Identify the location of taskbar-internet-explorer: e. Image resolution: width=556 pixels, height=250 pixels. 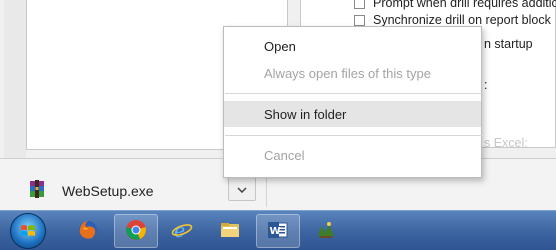
(182, 231).